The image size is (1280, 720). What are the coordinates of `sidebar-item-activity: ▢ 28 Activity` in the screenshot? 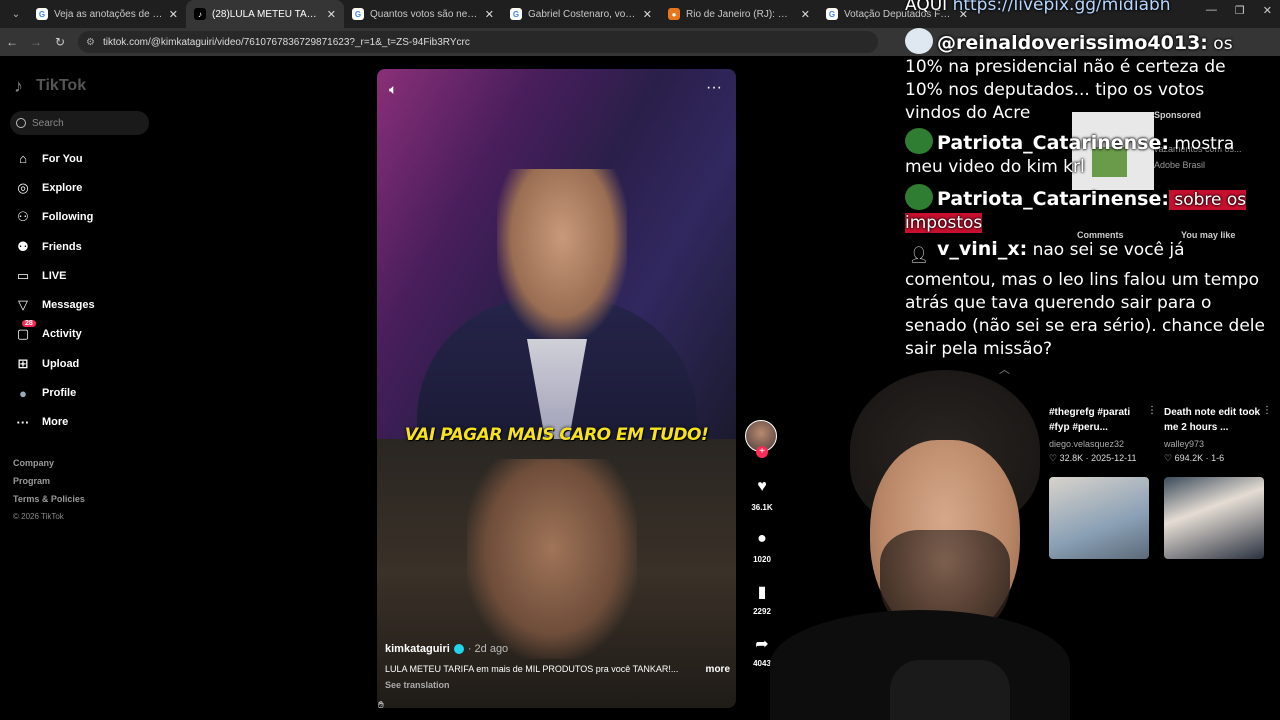 It's located at (54, 334).